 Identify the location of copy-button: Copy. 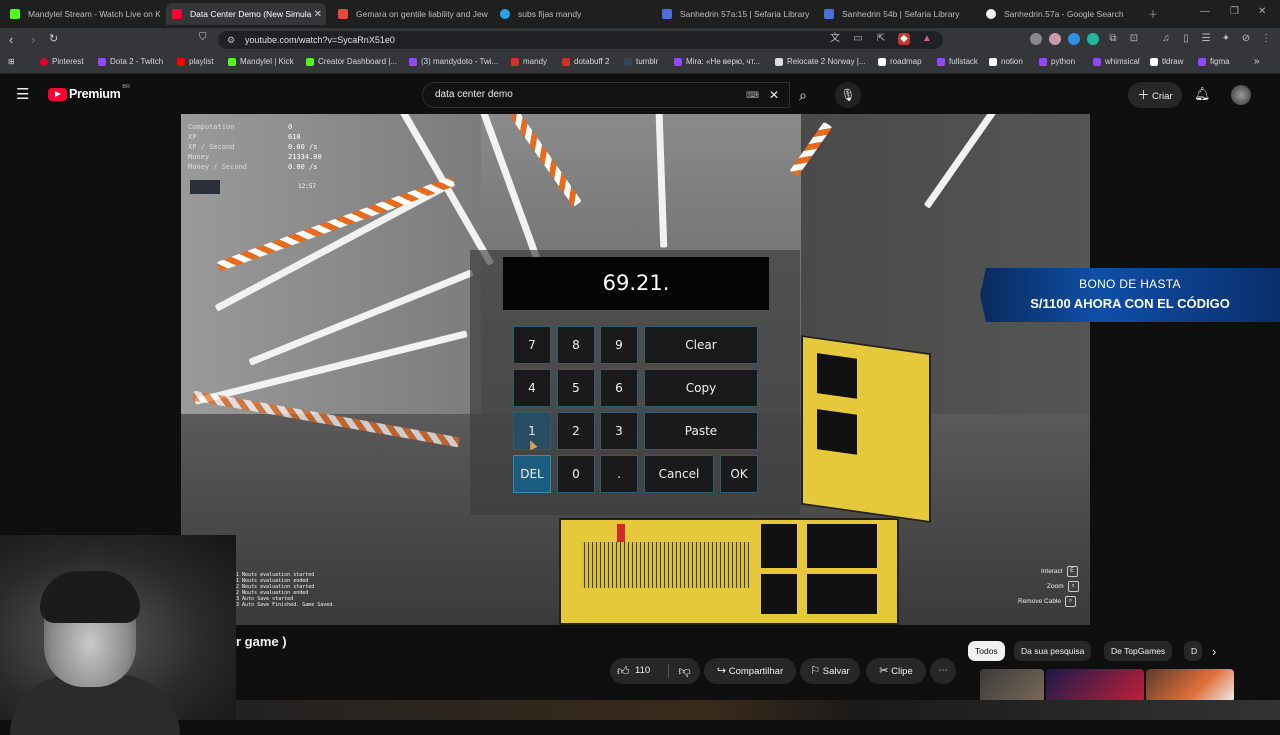
(701, 388).